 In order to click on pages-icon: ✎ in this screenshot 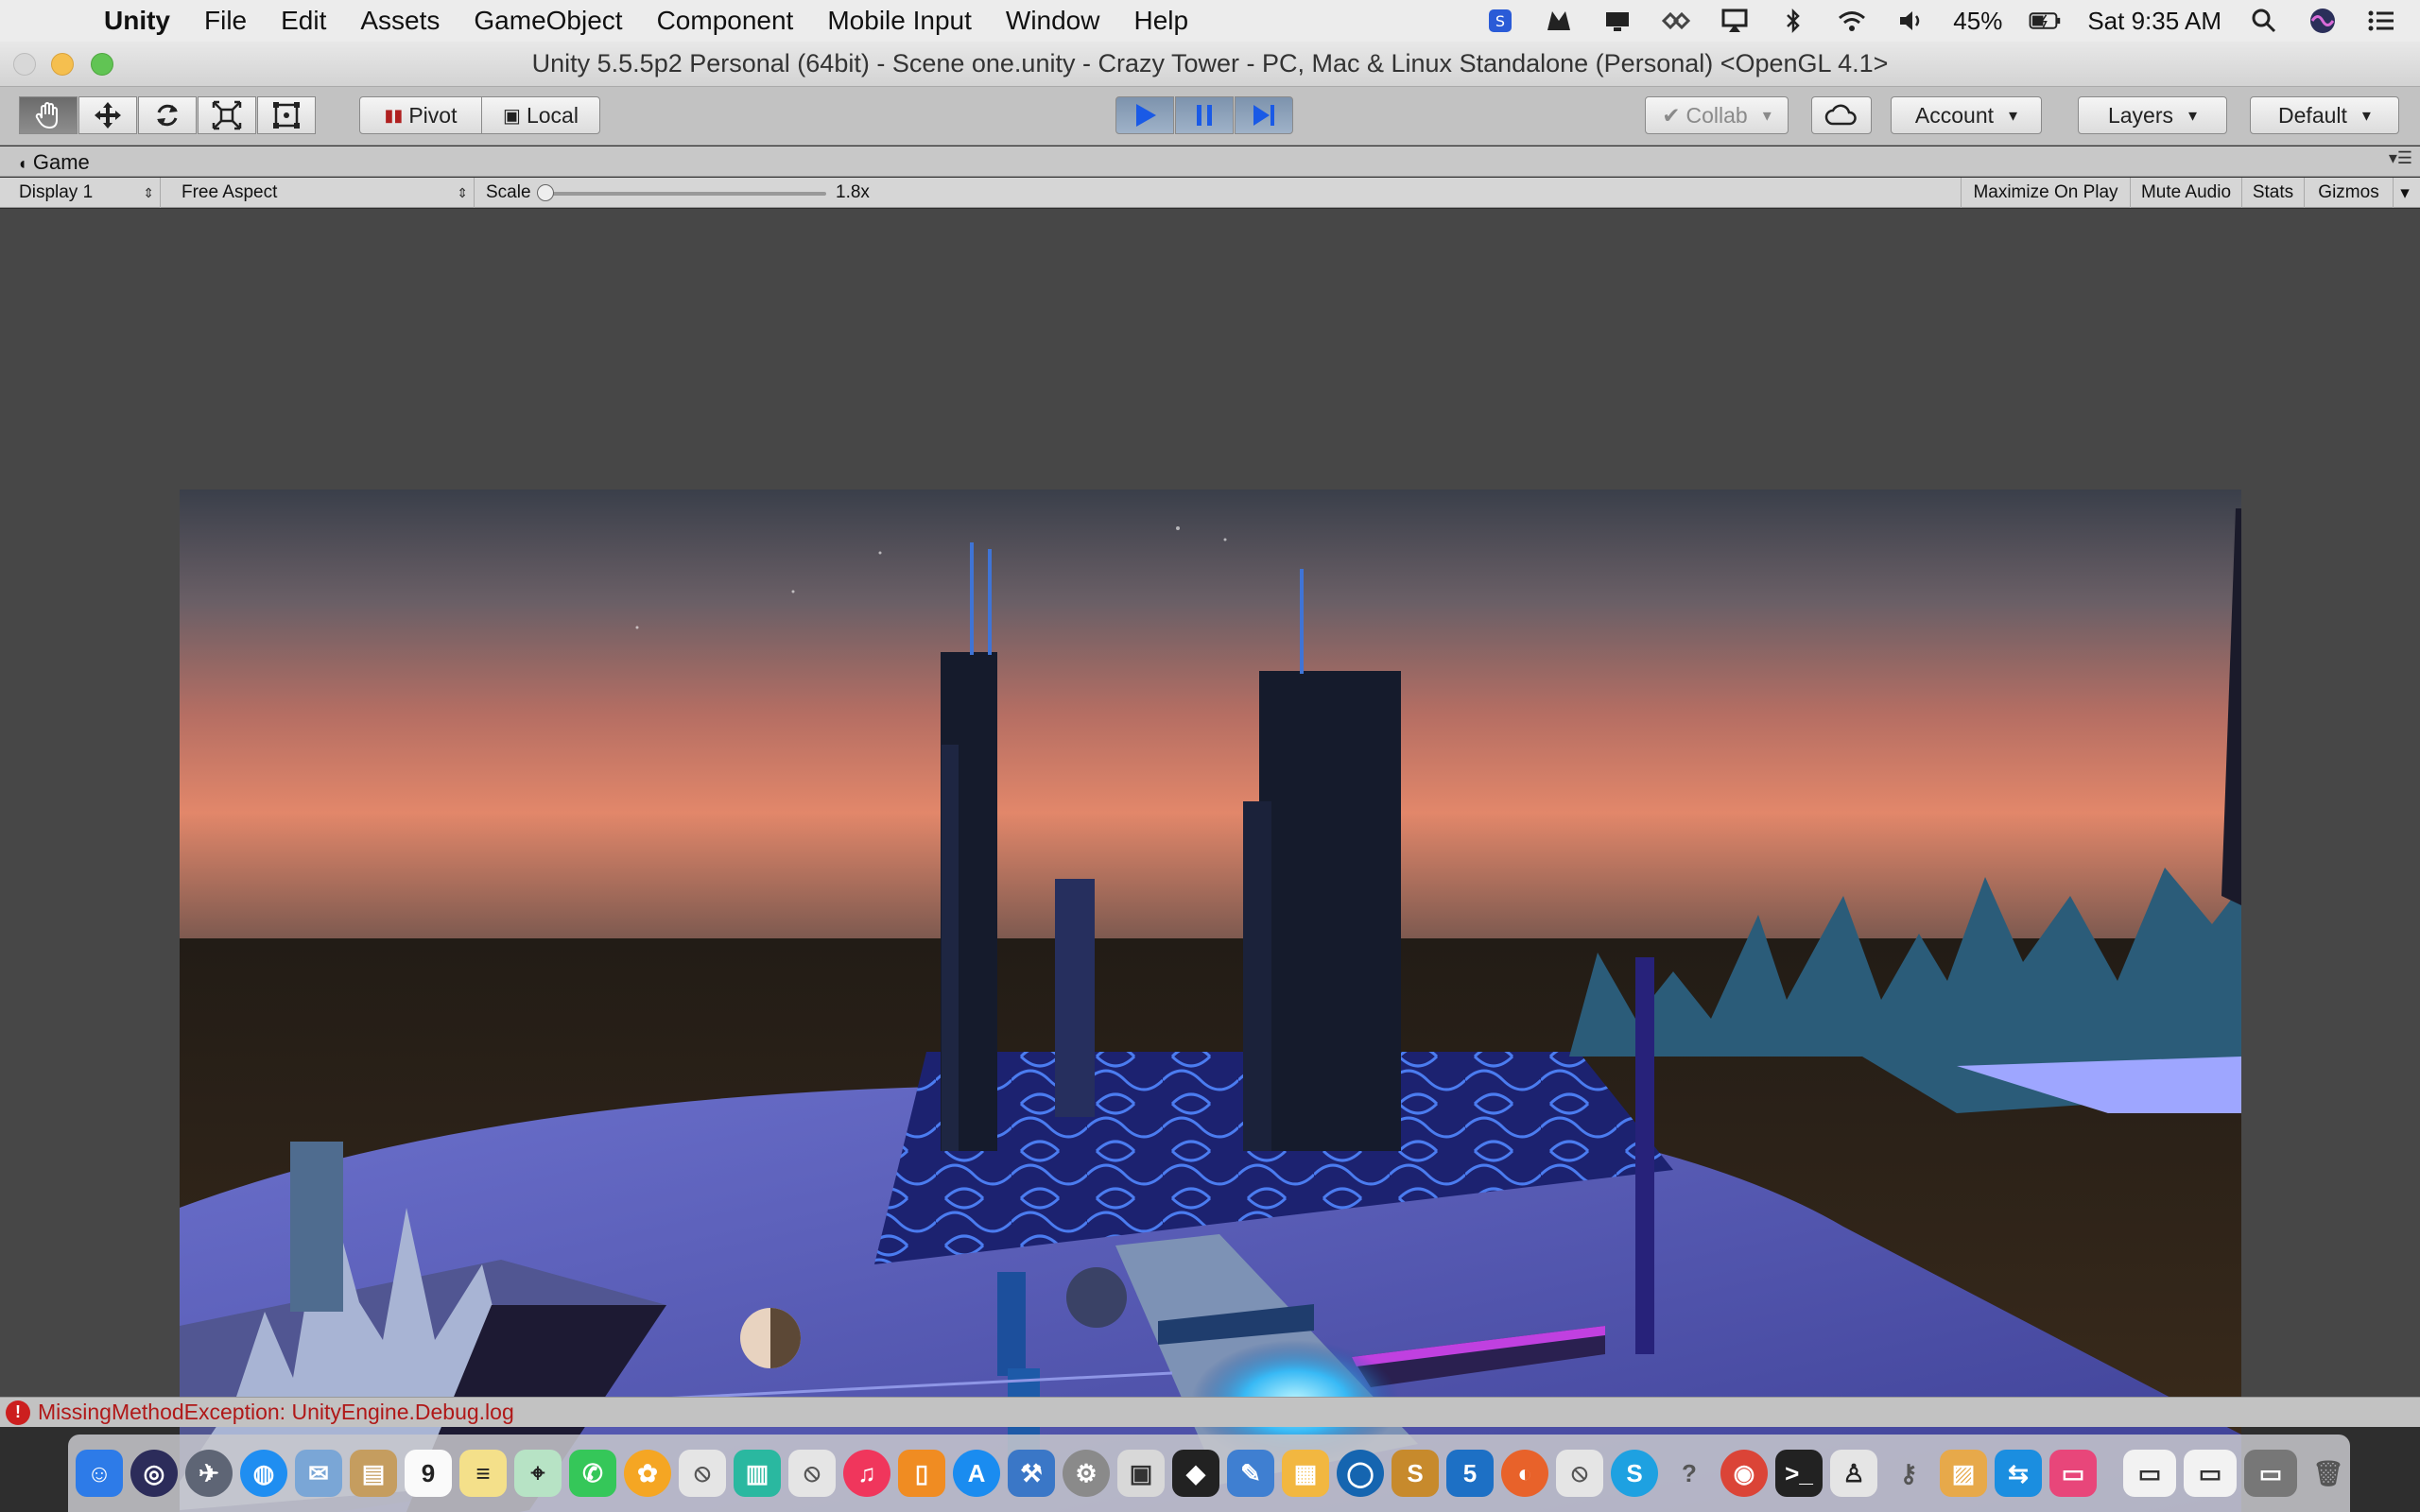, I will do `click(1250, 1473)`.